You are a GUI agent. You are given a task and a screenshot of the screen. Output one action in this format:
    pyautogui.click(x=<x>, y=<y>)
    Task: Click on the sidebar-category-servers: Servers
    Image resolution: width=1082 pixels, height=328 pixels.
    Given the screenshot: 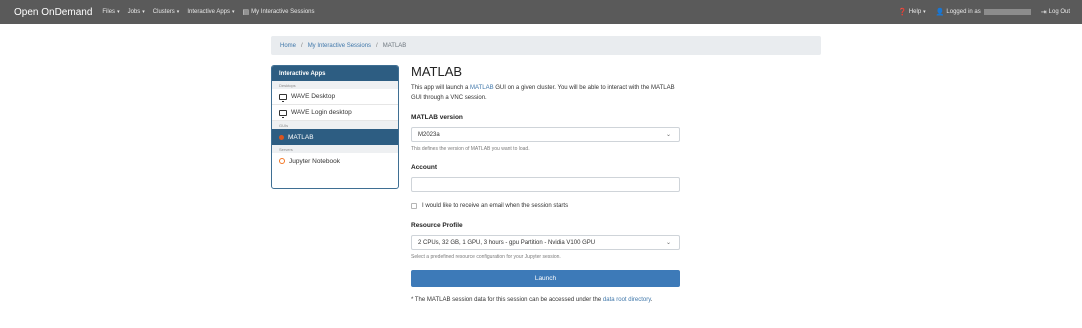 What is the action you would take?
    pyautogui.click(x=335, y=149)
    